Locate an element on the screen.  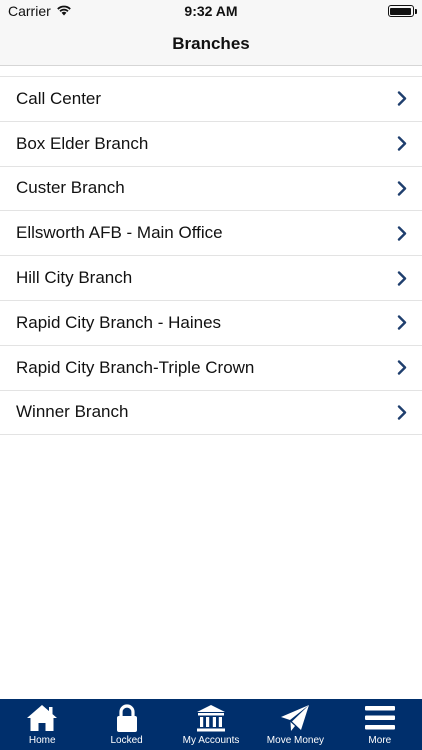
paper-plane-icon is located at coordinates (295, 718).